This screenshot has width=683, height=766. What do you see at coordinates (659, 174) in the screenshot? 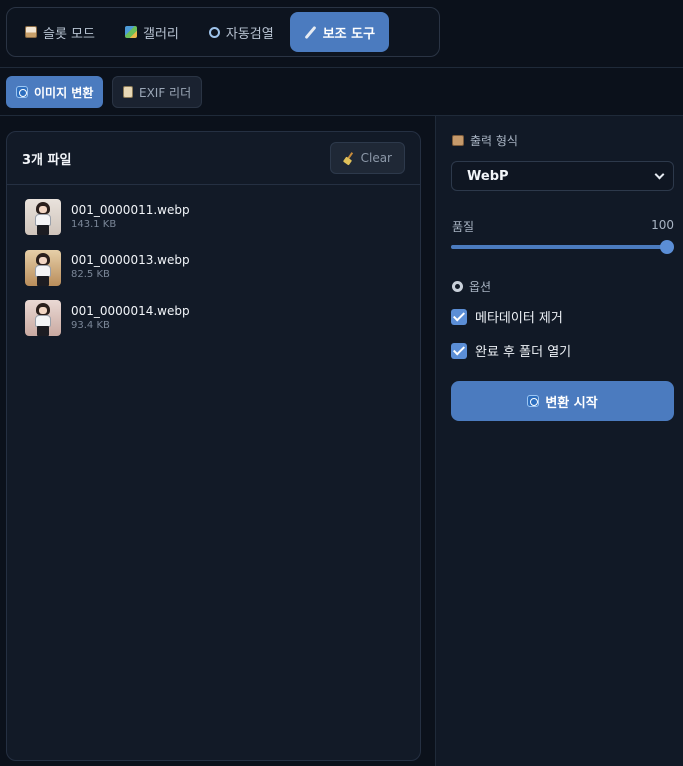
I see `chevron-down-icon` at bounding box center [659, 174].